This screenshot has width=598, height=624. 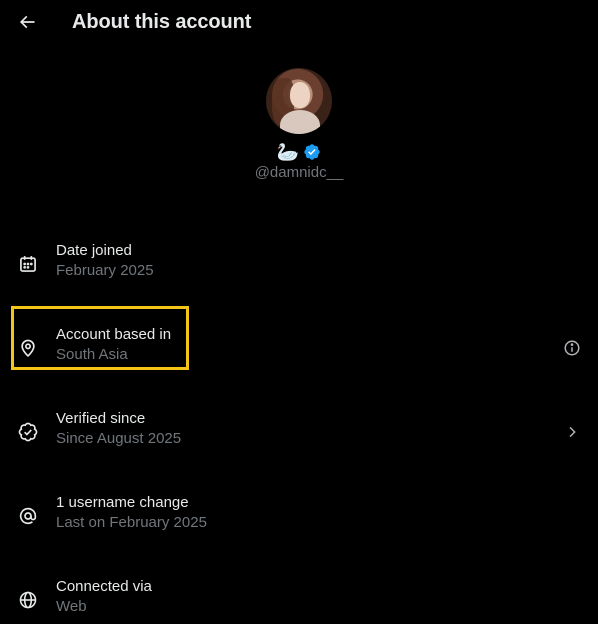 I want to click on connected-via-row: Connected via Web, so click(x=299, y=597).